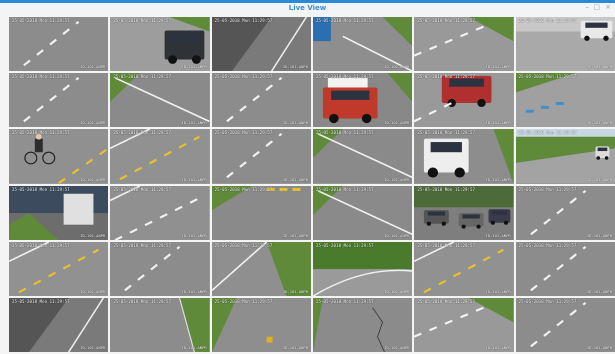  Describe the element at coordinates (596, 7) in the screenshot. I see `maximize-icon: □` at that location.